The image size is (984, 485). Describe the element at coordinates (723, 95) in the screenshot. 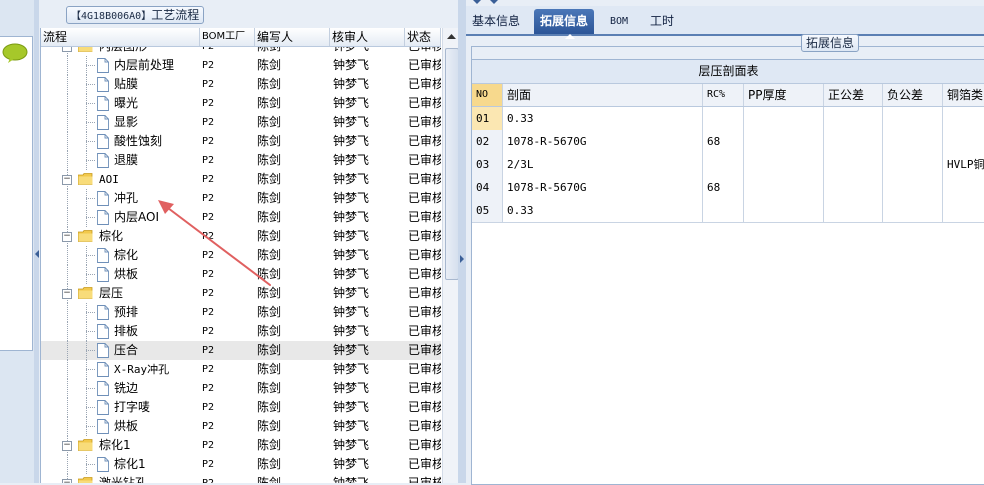

I see `header-rc: RC%` at that location.